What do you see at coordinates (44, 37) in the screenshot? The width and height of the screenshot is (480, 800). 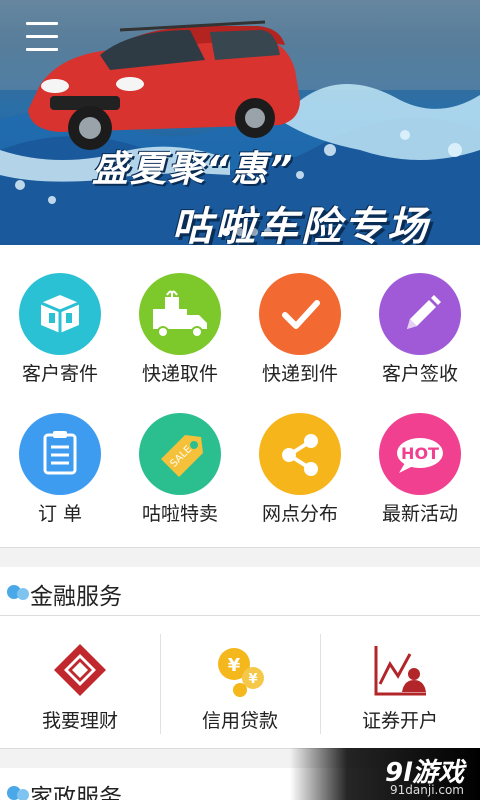 I see `menu-button` at bounding box center [44, 37].